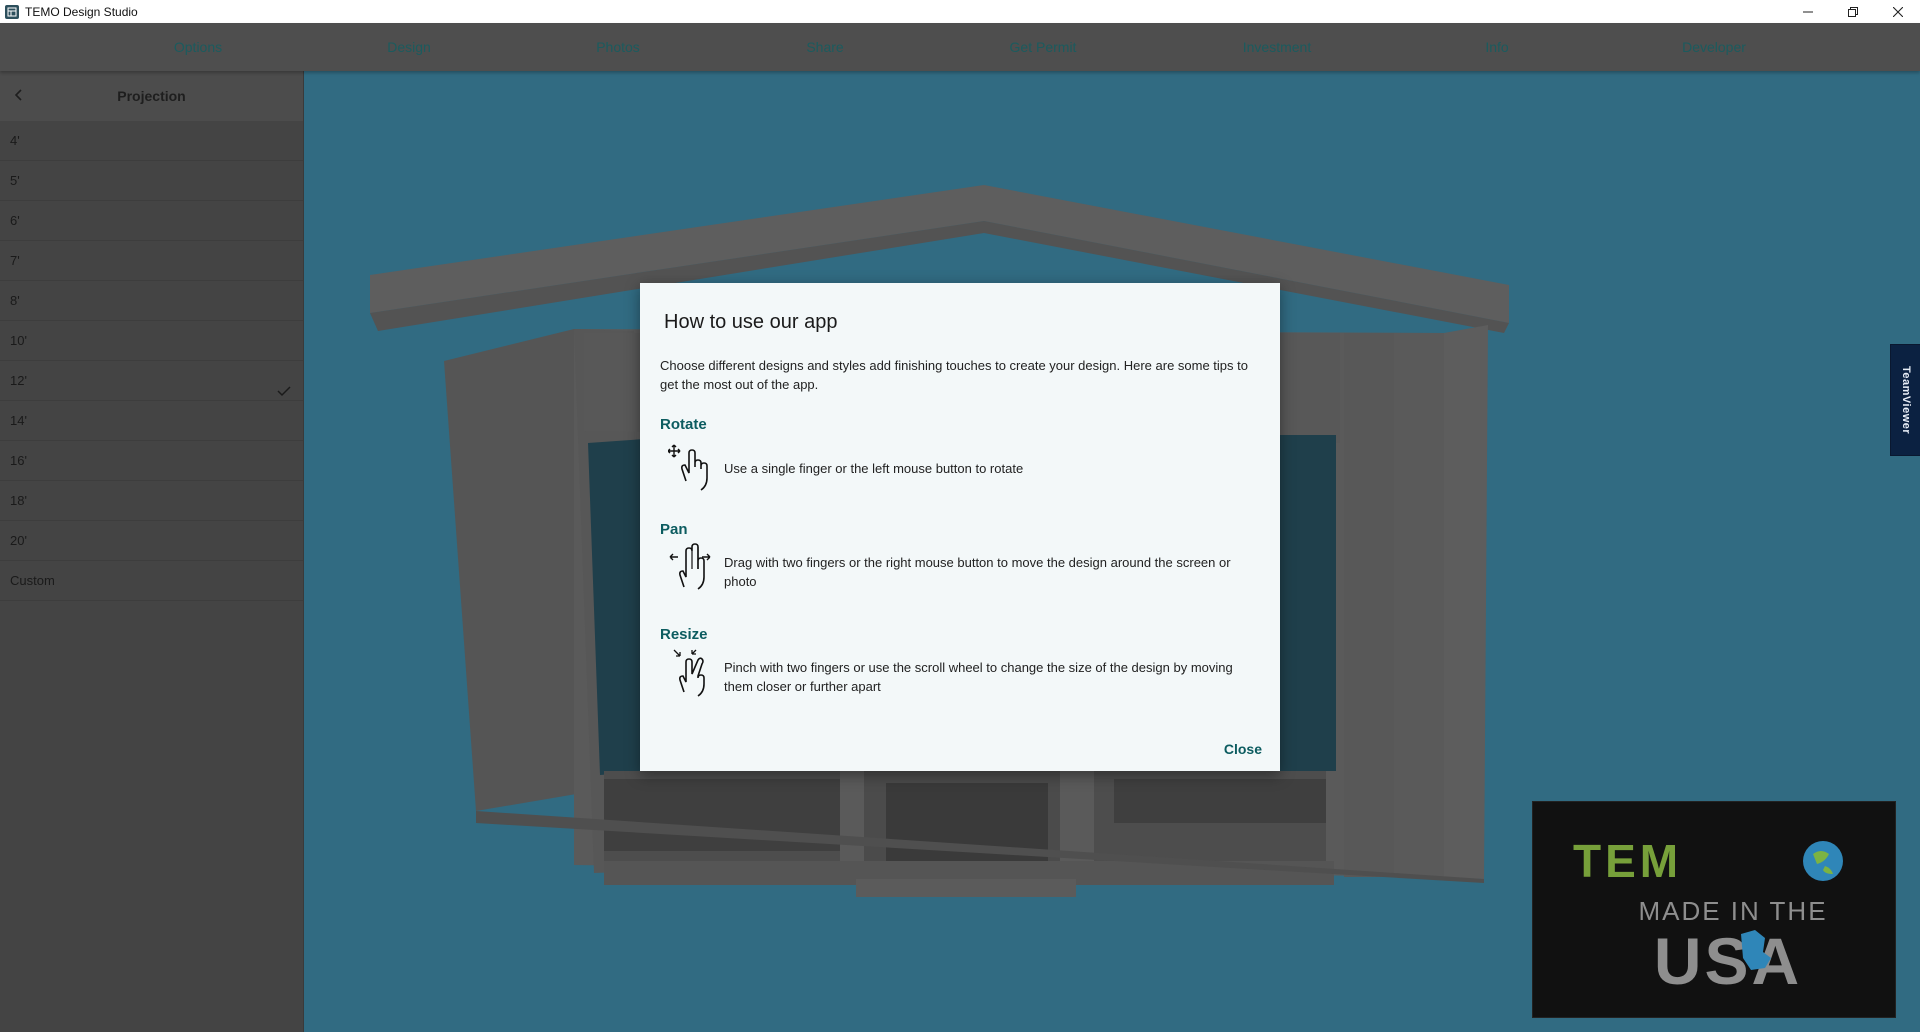 This screenshot has width=1920, height=1032. I want to click on minimize-icon, so click(1807, 11).